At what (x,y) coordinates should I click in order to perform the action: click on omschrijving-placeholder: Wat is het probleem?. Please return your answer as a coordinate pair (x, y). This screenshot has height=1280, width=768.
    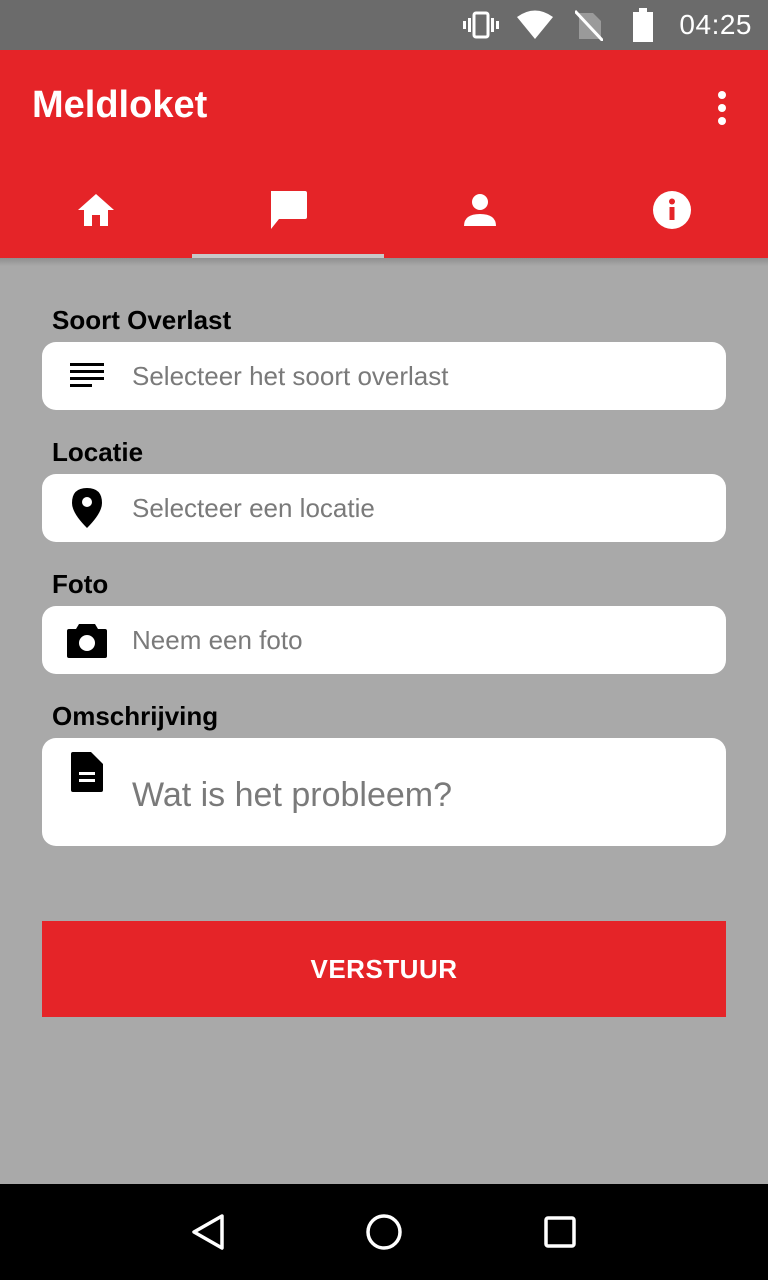
    Looking at the image, I should click on (292, 795).